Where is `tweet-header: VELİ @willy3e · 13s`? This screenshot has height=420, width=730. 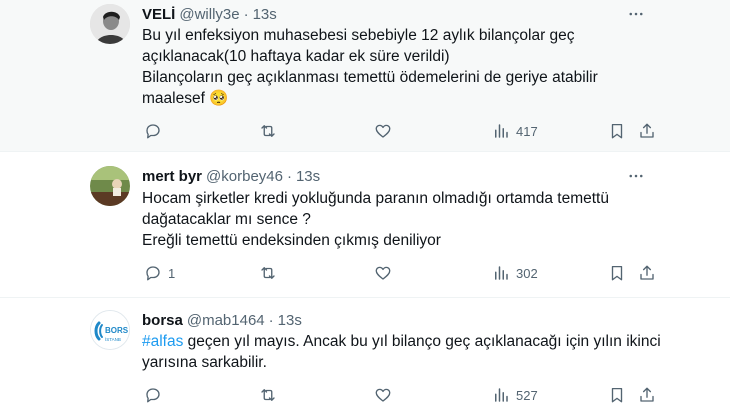
tweet-header: VELİ @willy3e · 13s is located at coordinates (209, 14).